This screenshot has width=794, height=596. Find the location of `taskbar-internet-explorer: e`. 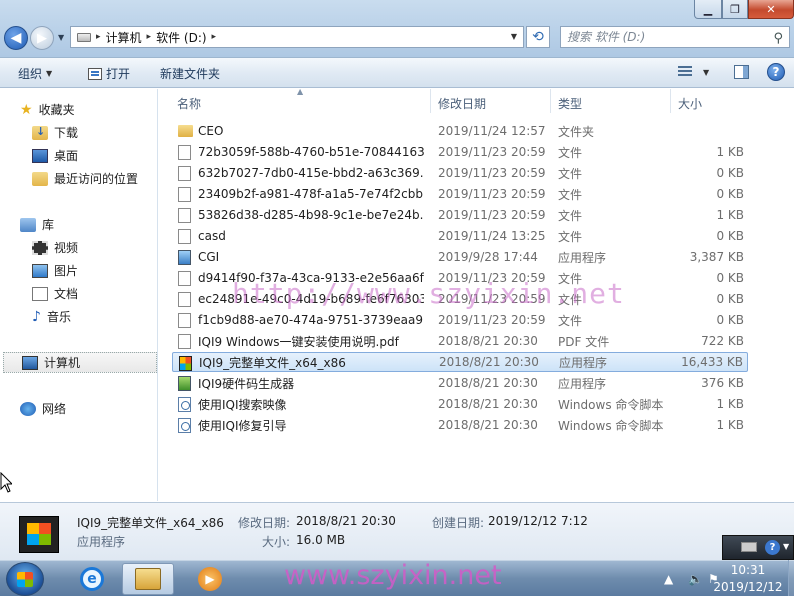

taskbar-internet-explorer: e is located at coordinates (92, 579).